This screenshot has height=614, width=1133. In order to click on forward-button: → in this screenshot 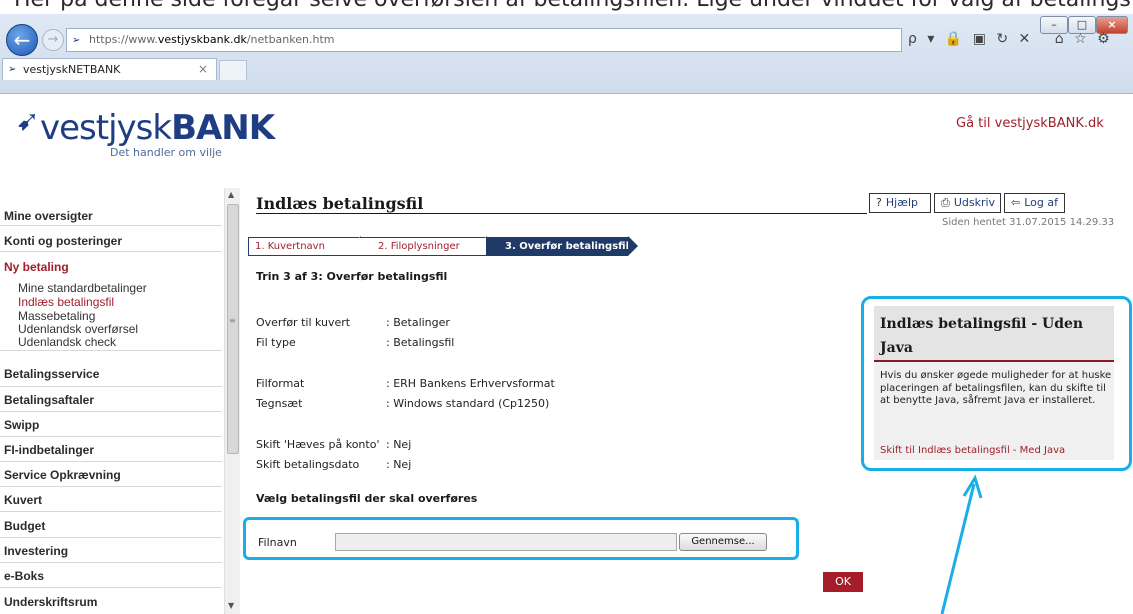, I will do `click(53, 40)`.